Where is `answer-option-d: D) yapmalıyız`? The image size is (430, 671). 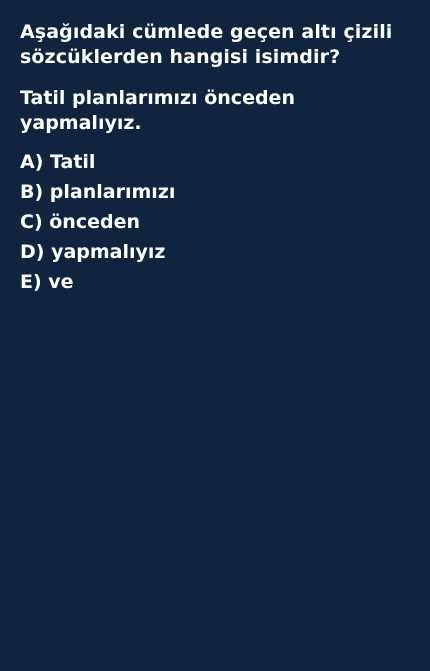
answer-option-d: D) yapmalıyız is located at coordinates (215, 252).